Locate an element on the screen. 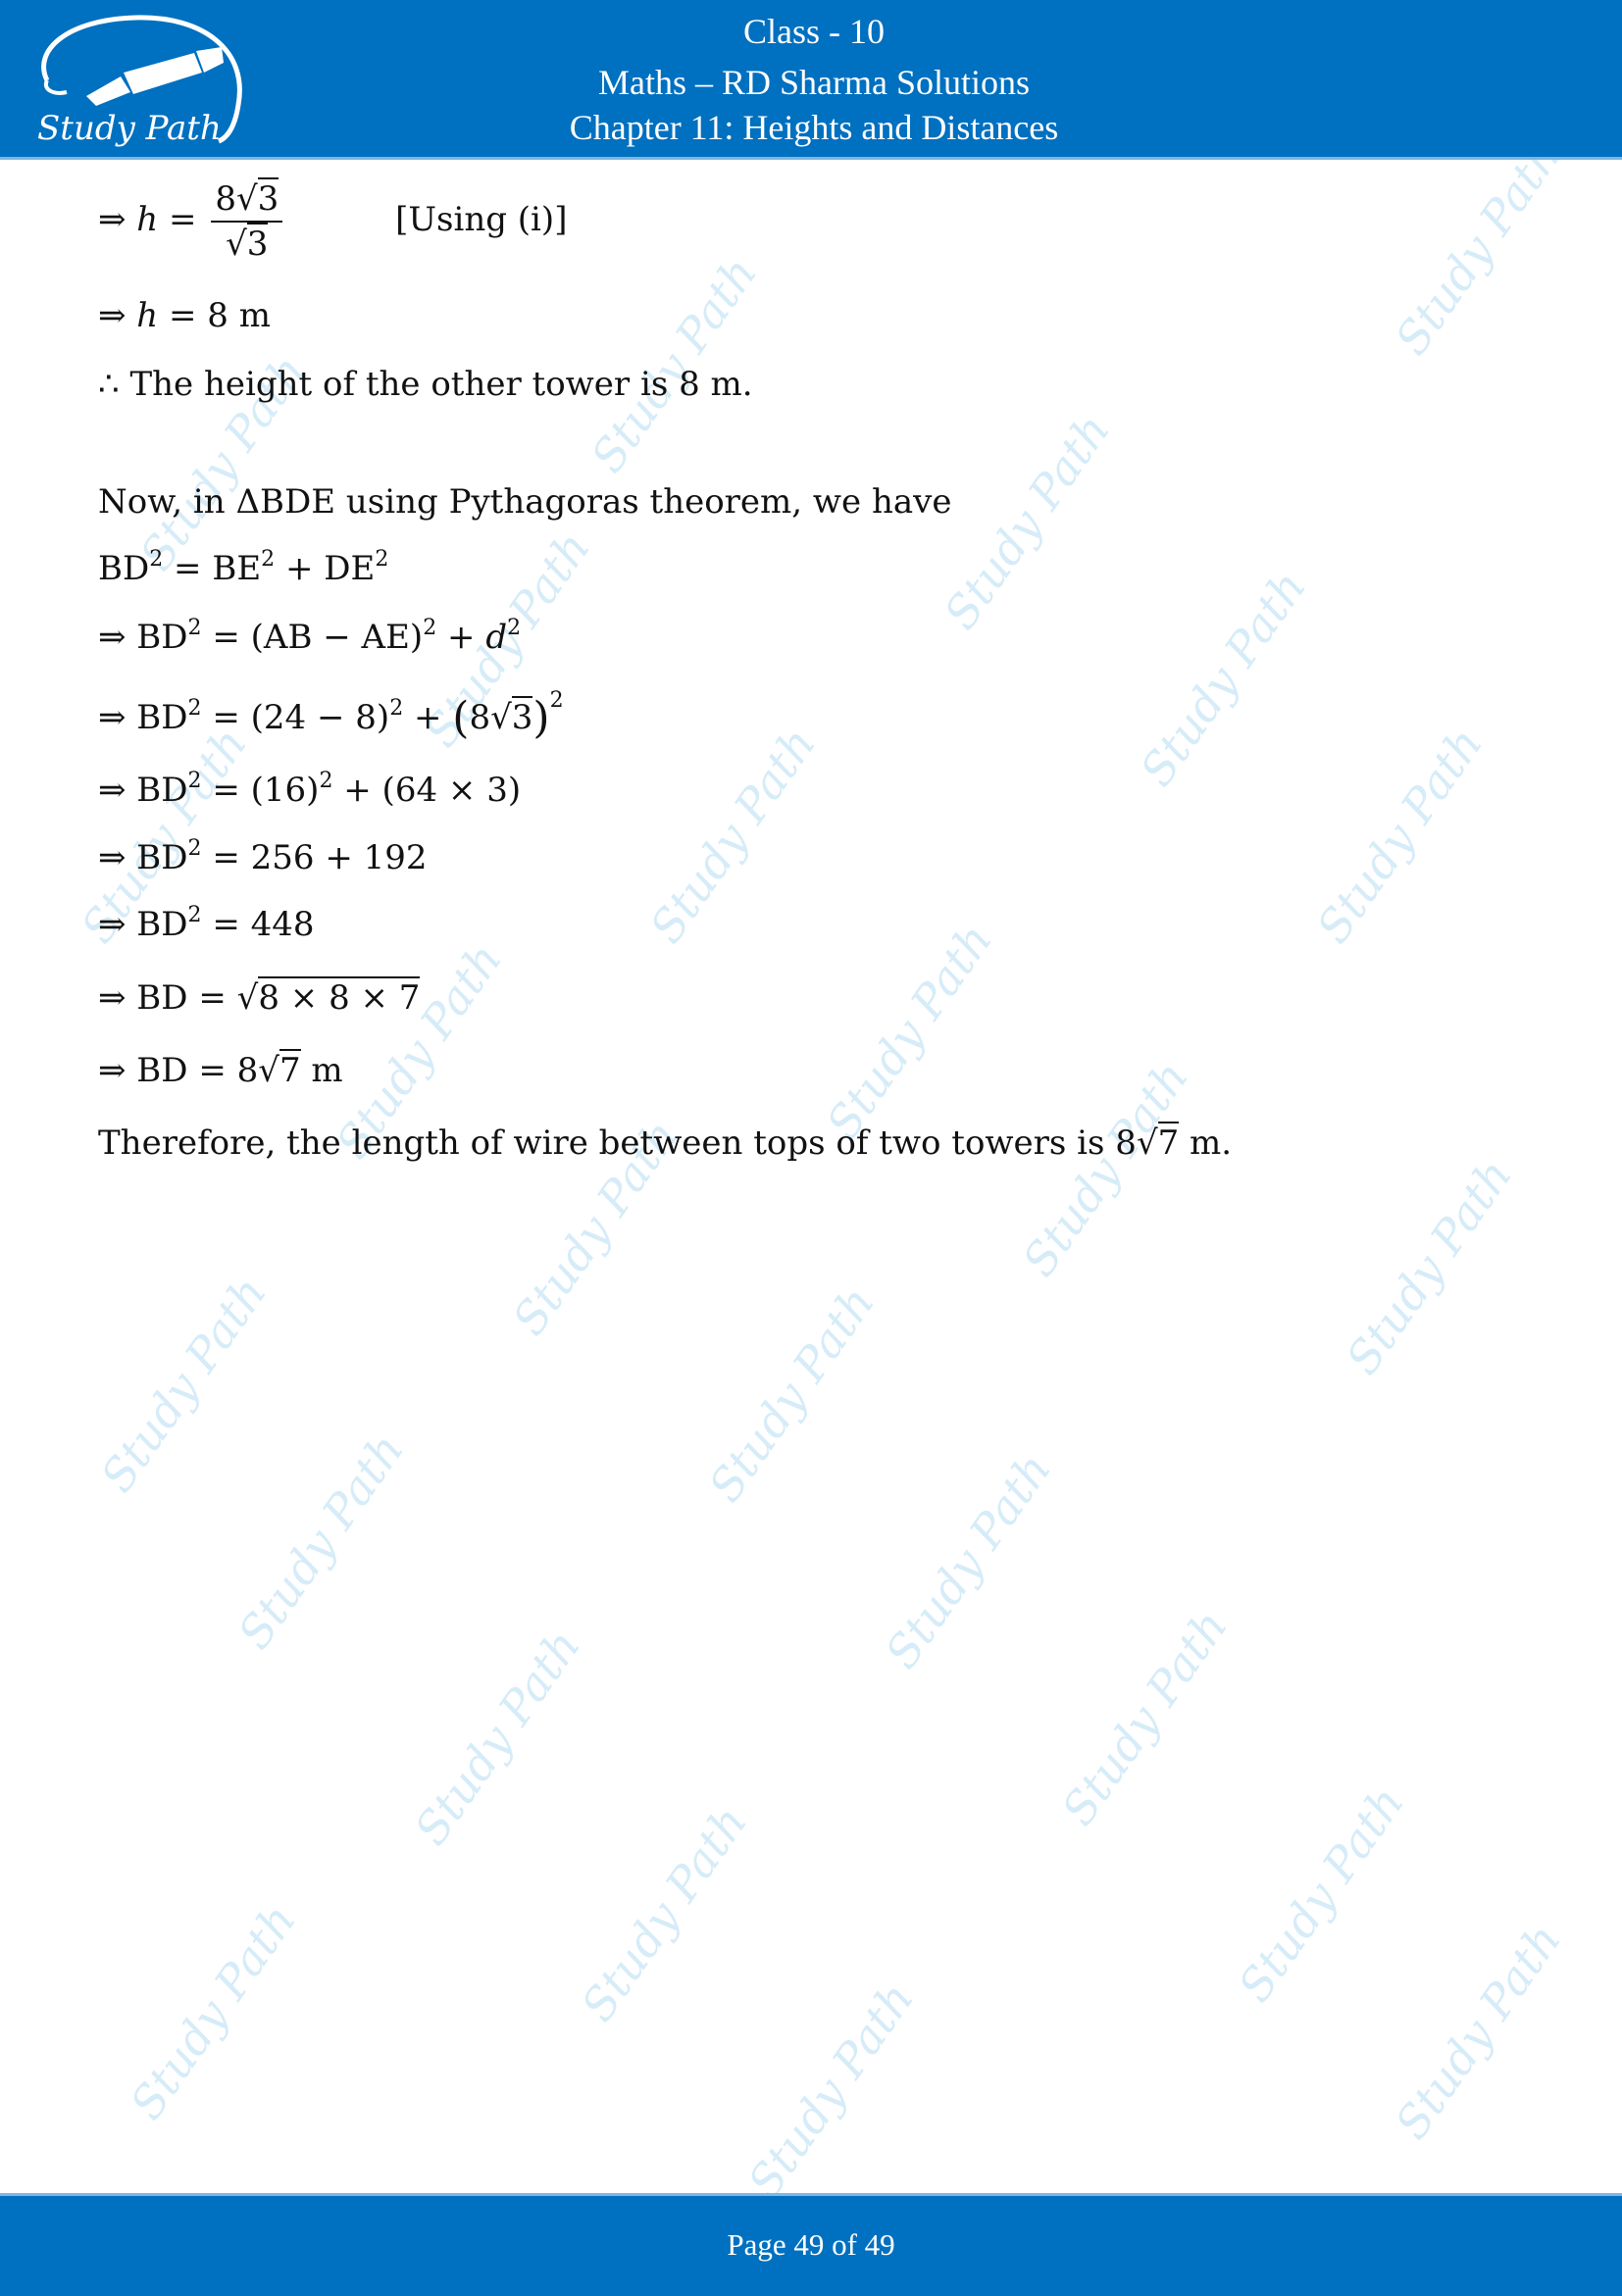 The height and width of the screenshot is (2296, 1622). chapter-title: Chapter 11: Heights and Distances is located at coordinates (814, 127).